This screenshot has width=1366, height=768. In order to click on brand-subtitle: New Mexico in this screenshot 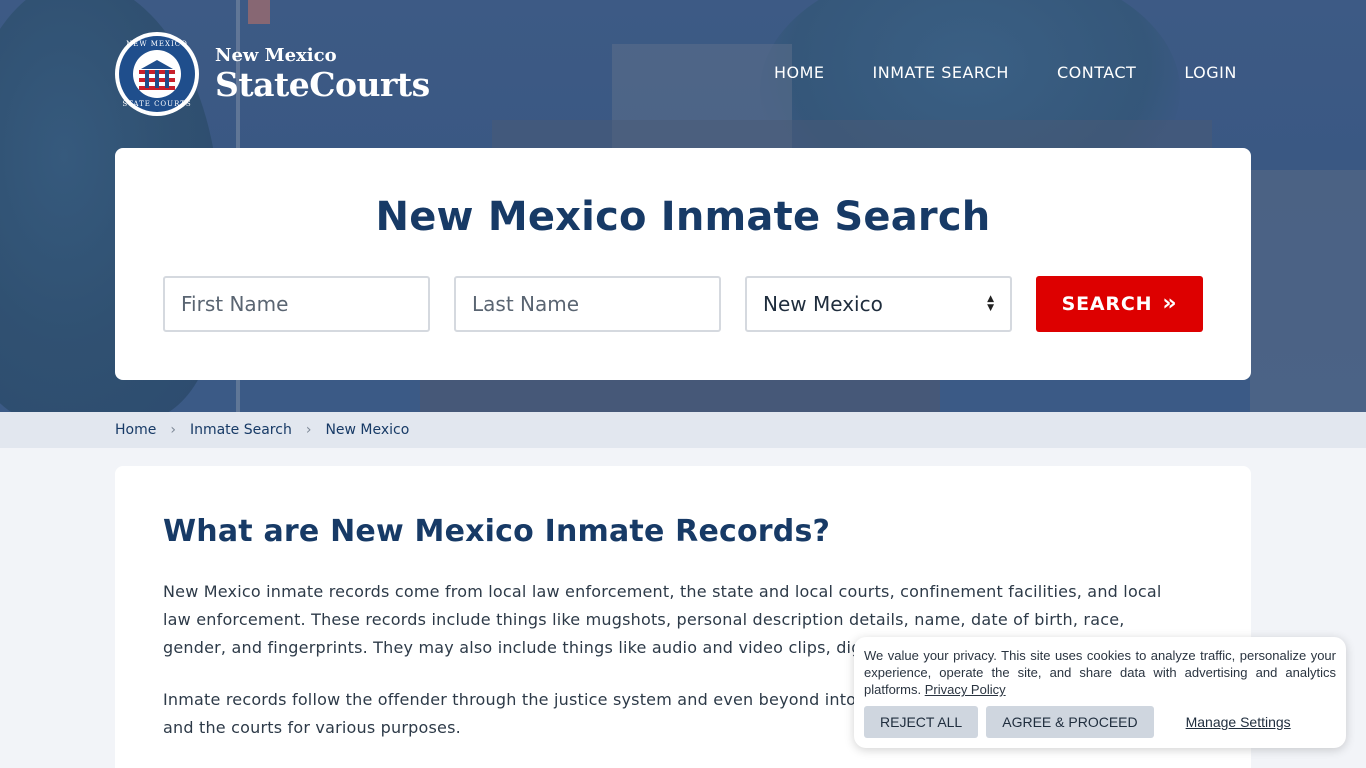, I will do `click(276, 55)`.